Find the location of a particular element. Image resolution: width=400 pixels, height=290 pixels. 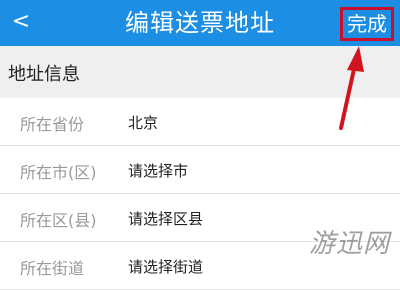

done-button: 完成 is located at coordinates (367, 24).